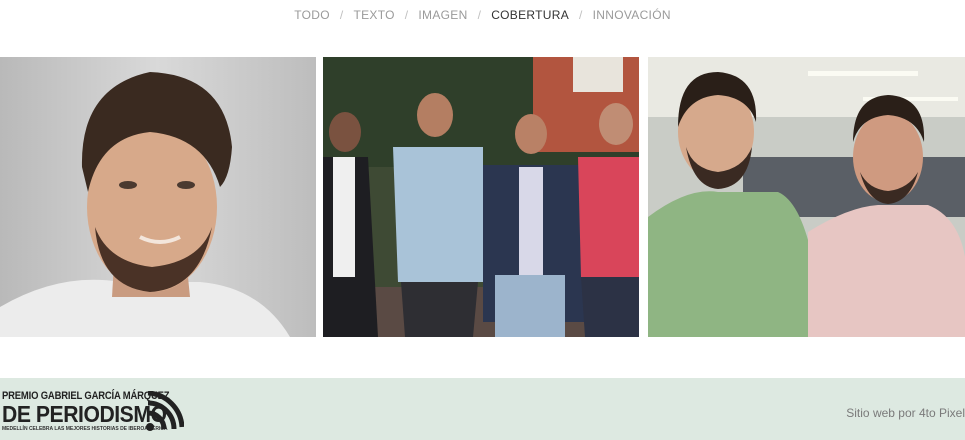 The width and height of the screenshot is (965, 440). I want to click on filter-todo: TODO, so click(312, 15).